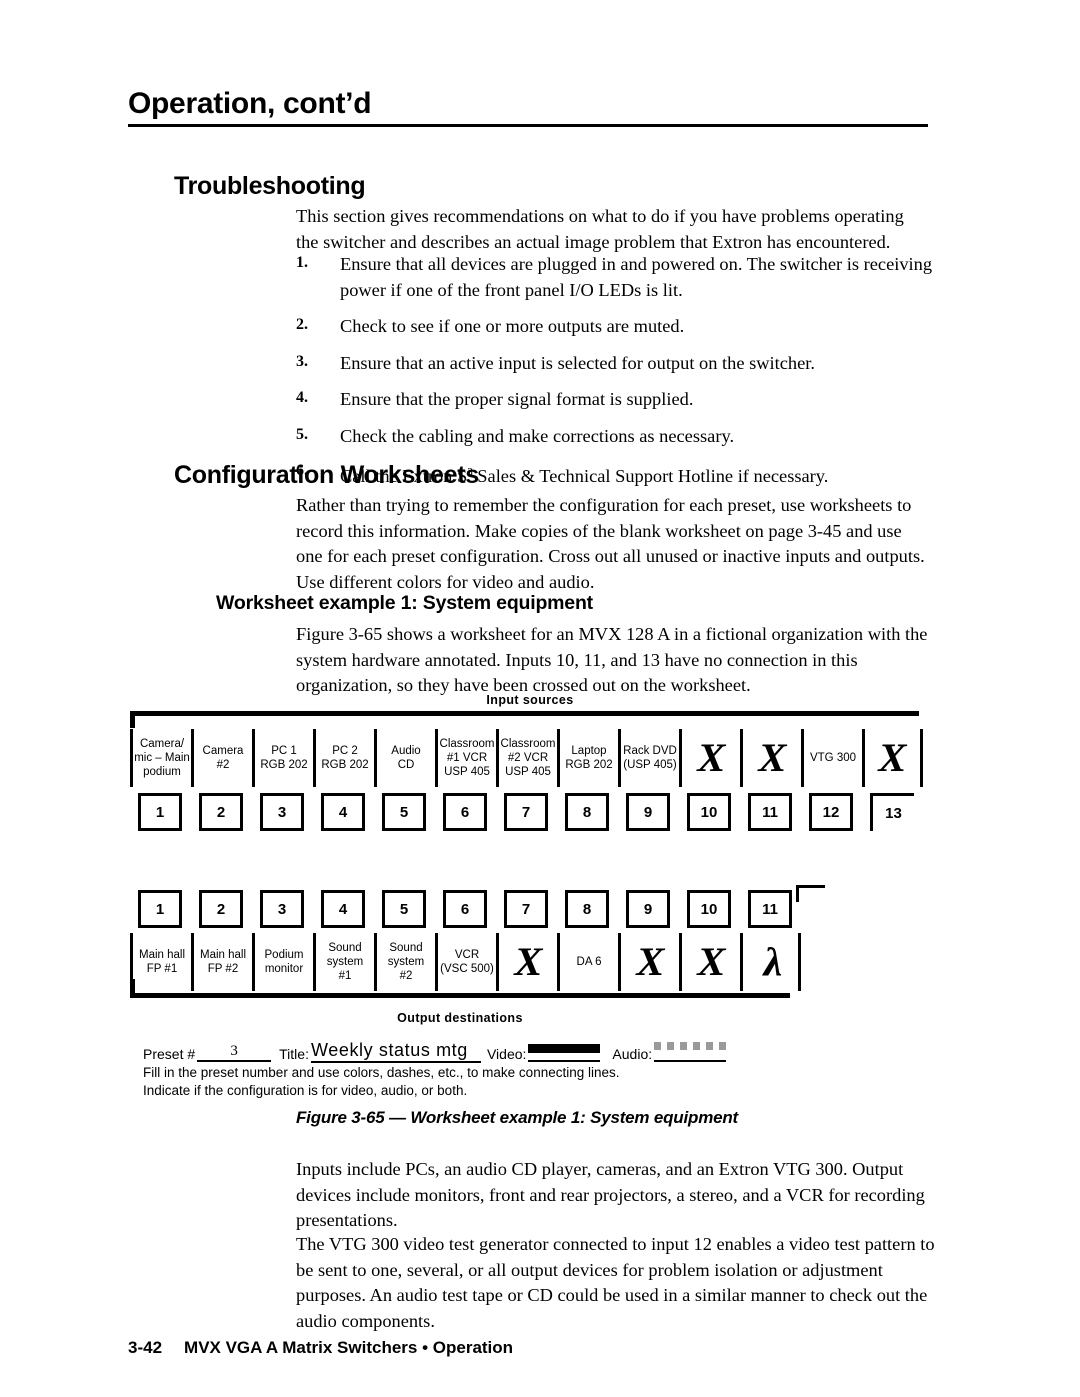  I want to click on input-label-line: Laptop, so click(589, 751).